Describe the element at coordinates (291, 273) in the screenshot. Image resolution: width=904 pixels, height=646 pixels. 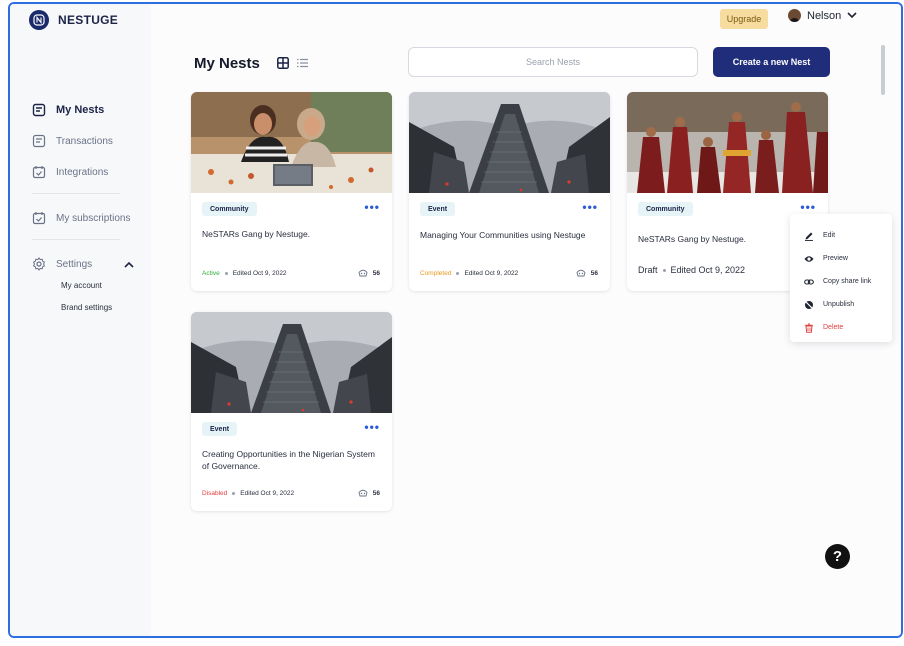
I see `nest-meta: Active Edited Oct 9, 2022 56` at that location.